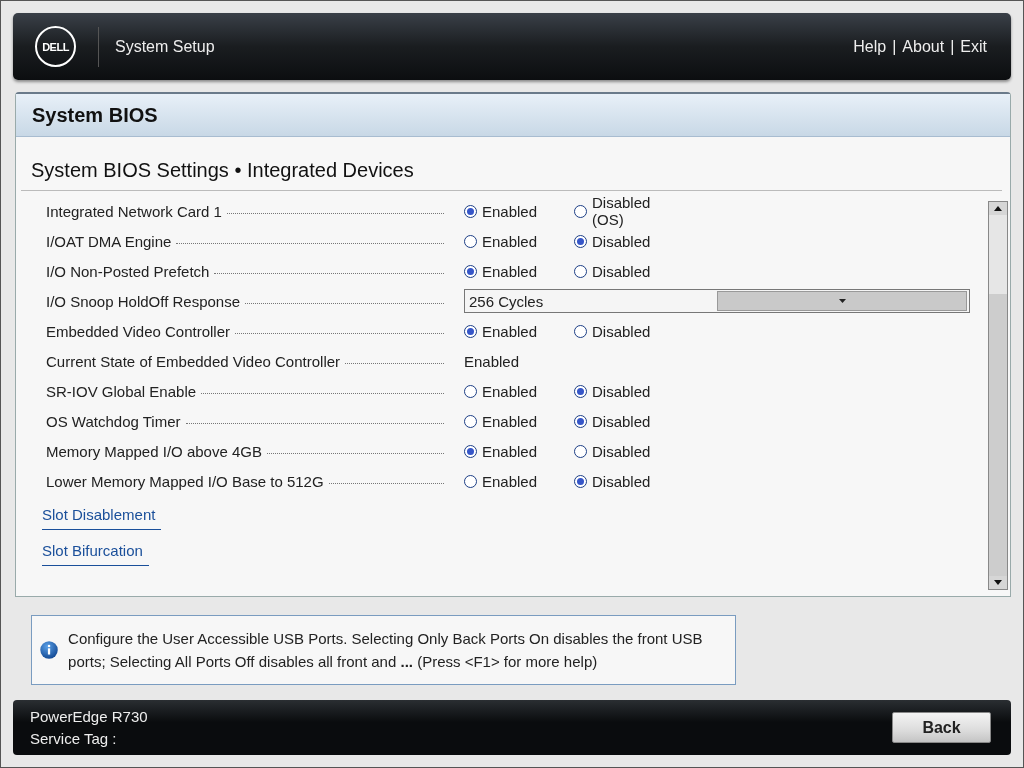 This screenshot has width=1024, height=768. Describe the element at coordinates (89, 716) in the screenshot. I see `model-name: PowerEdge R730` at that location.